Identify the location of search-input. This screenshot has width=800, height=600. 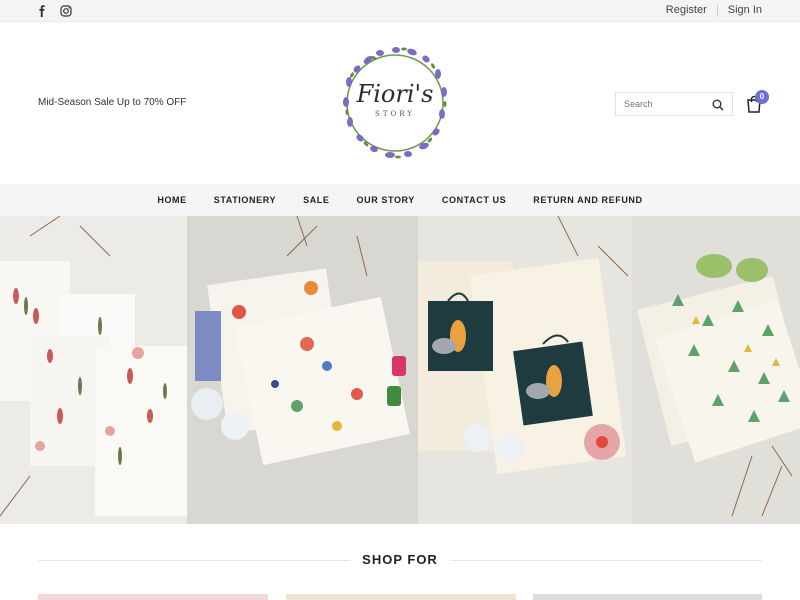
(663, 104).